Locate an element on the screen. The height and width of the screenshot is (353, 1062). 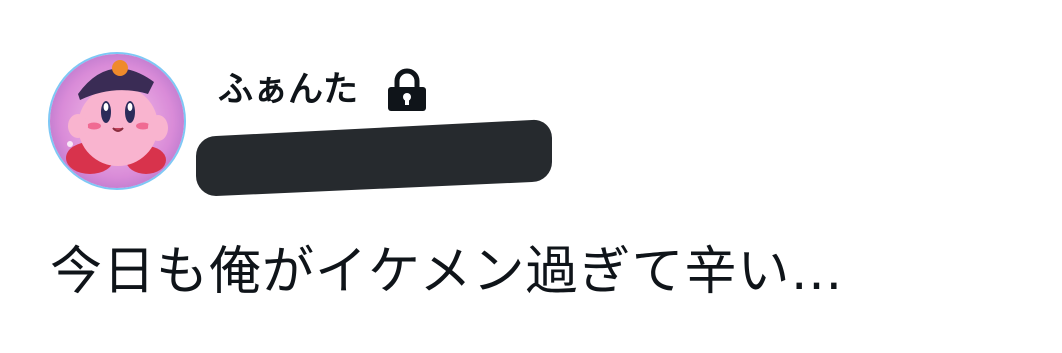
user-avatar is located at coordinates (117, 121).